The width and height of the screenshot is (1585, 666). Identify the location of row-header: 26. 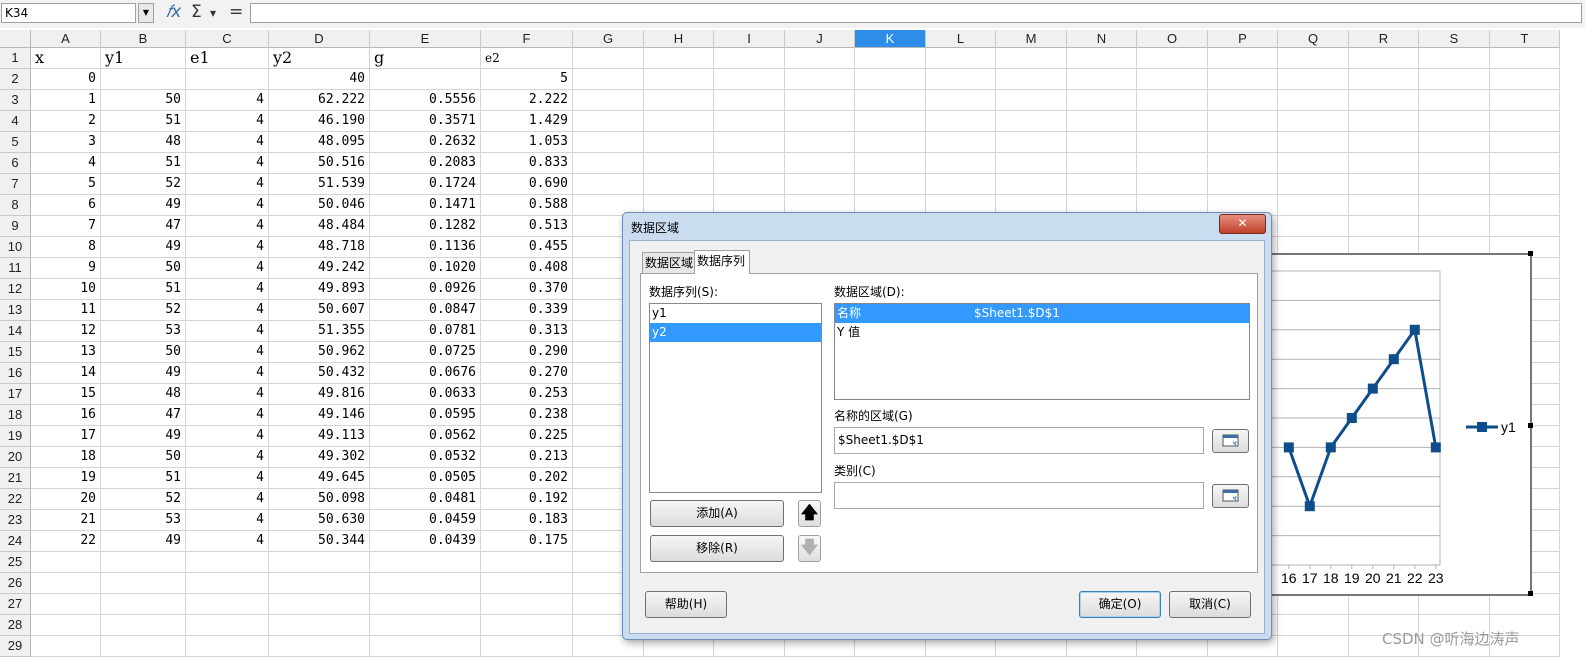
(15, 583).